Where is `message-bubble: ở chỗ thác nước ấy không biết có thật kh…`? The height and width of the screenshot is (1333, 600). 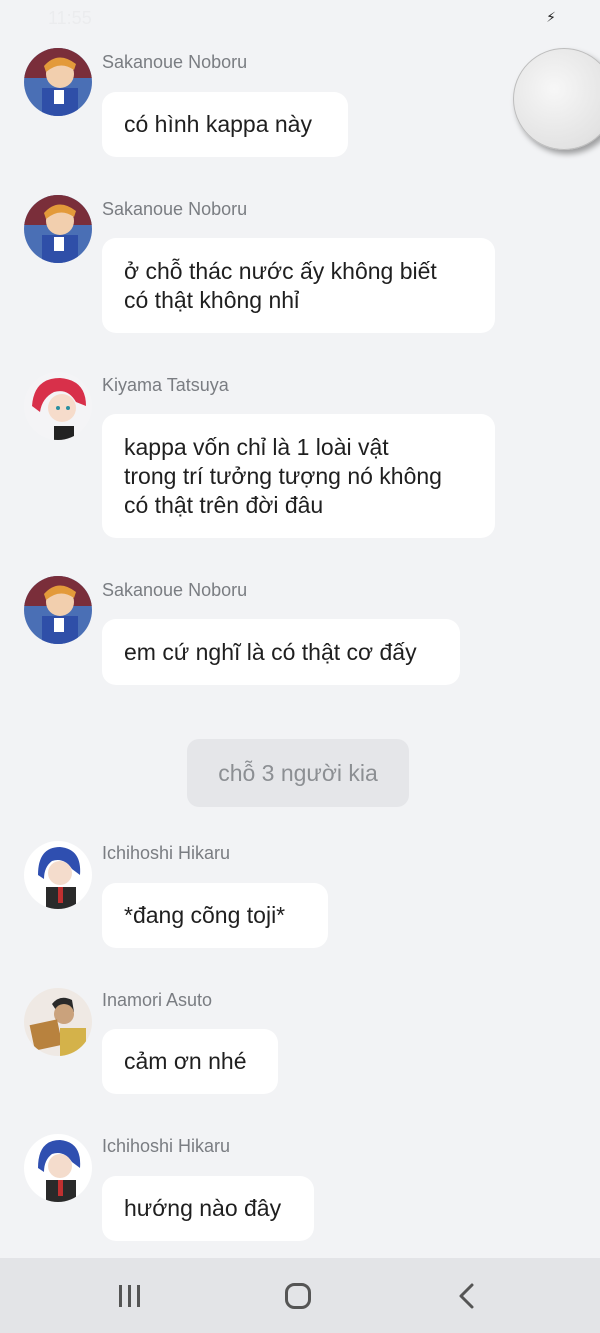 message-bubble: ở chỗ thác nước ấy không biết có thật kh… is located at coordinates (298, 285).